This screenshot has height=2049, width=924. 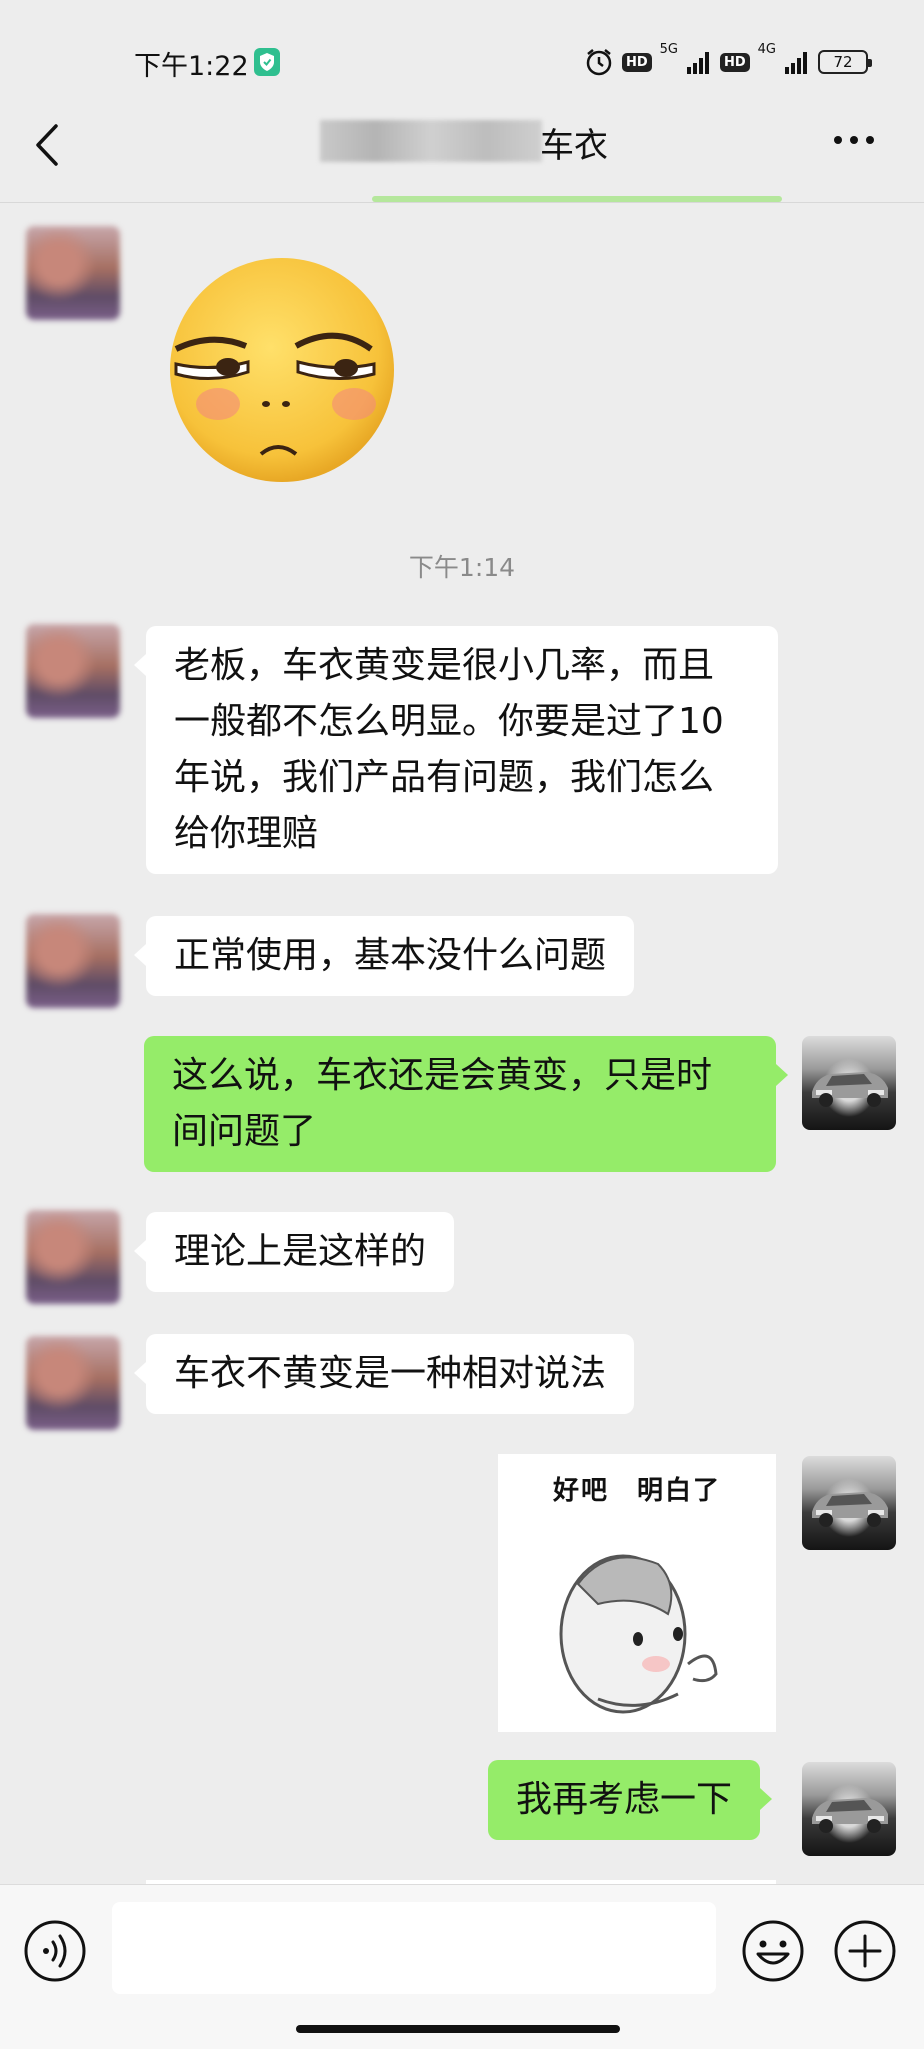 I want to click on shield-icon, so click(x=267, y=62).